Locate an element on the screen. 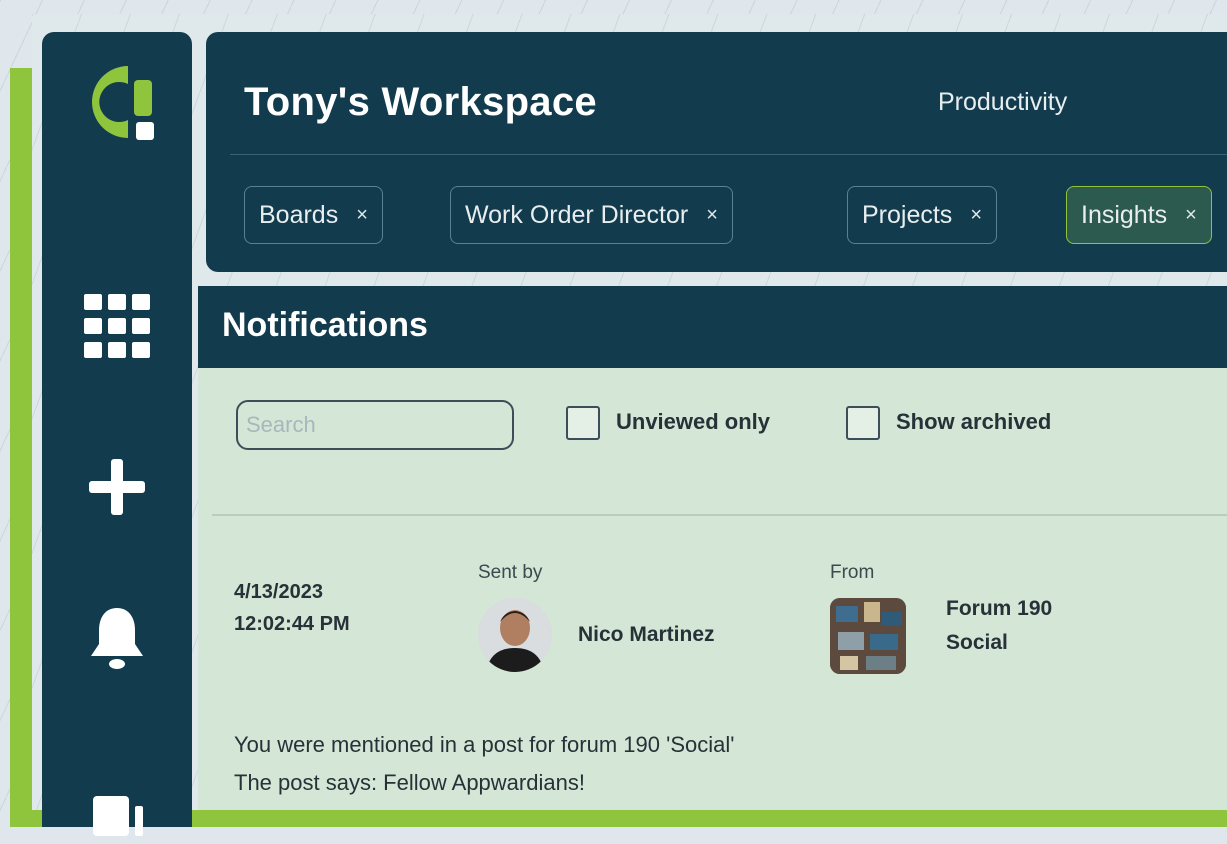  notification-timestamp: 4/13/2023 12:02:44 PM is located at coordinates (292, 608).